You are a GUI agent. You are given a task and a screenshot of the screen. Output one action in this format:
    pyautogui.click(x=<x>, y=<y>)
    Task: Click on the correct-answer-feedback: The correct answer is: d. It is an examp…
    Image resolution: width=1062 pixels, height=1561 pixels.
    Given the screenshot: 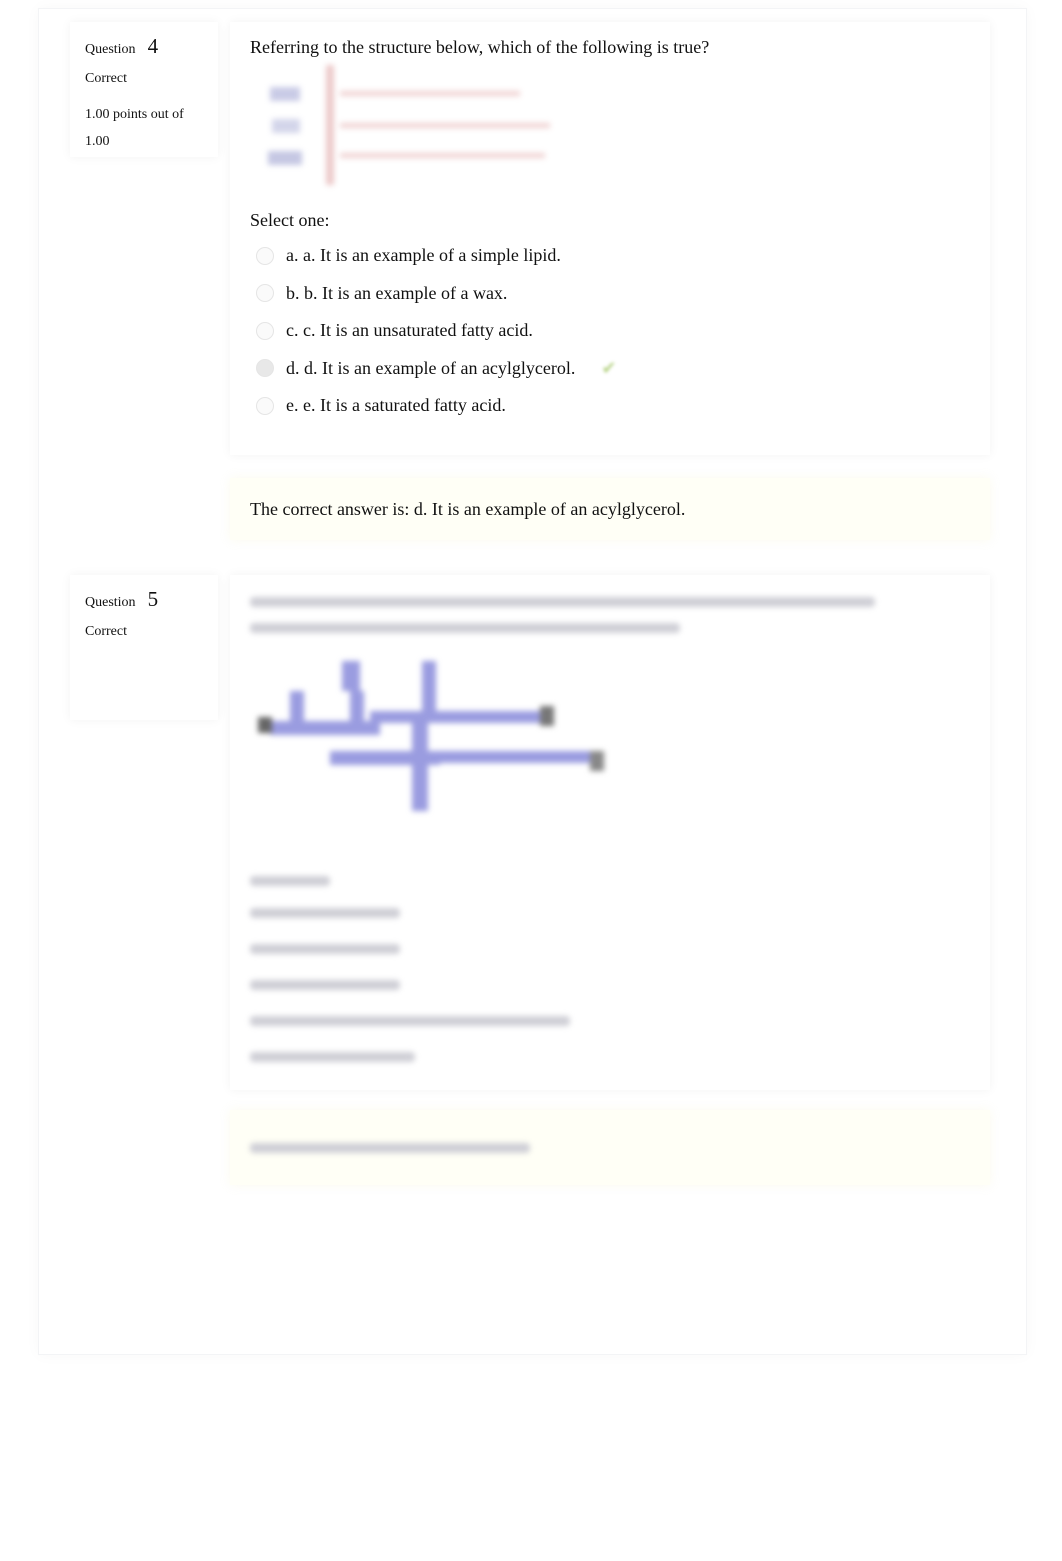 What is the action you would take?
    pyautogui.click(x=610, y=509)
    